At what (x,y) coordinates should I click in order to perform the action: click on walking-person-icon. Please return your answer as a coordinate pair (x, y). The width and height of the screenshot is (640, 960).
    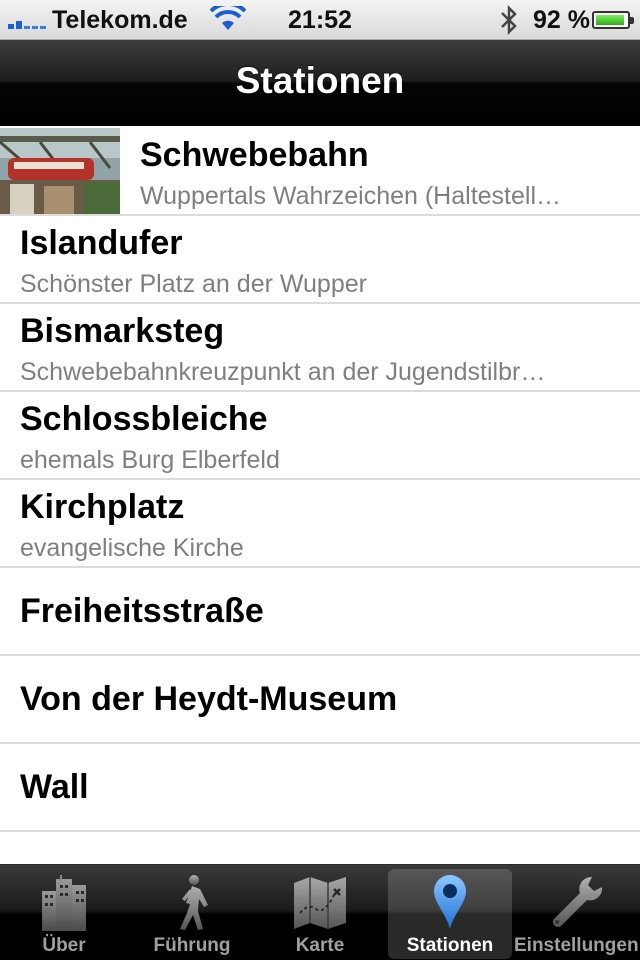
    Looking at the image, I should click on (194, 902).